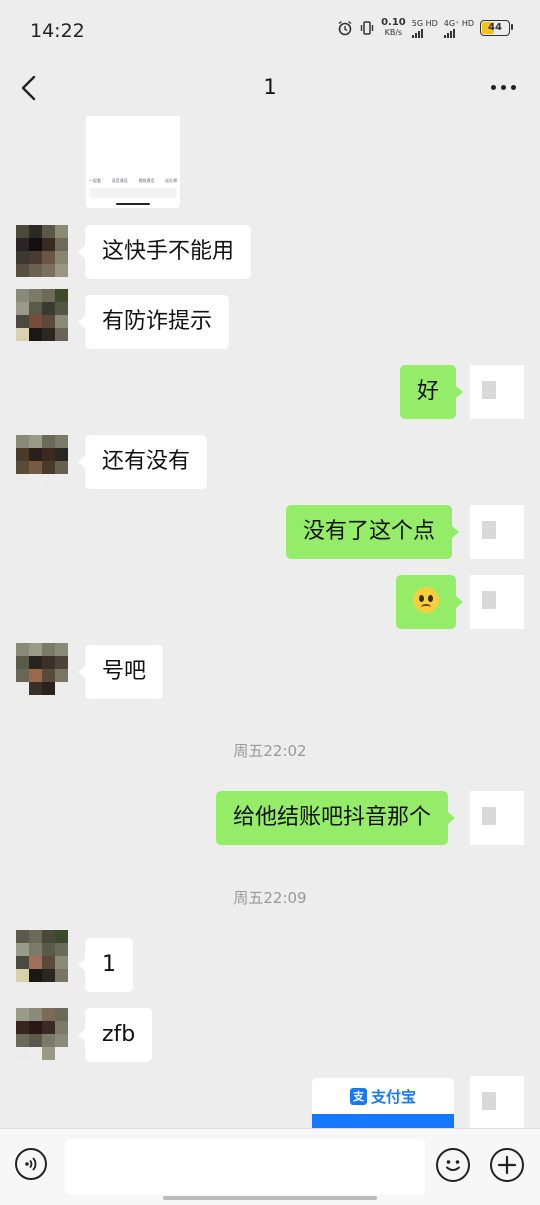 The image size is (540, 1205). What do you see at coordinates (153, 322) in the screenshot?
I see `message-bubble: 有防诈提示` at bounding box center [153, 322].